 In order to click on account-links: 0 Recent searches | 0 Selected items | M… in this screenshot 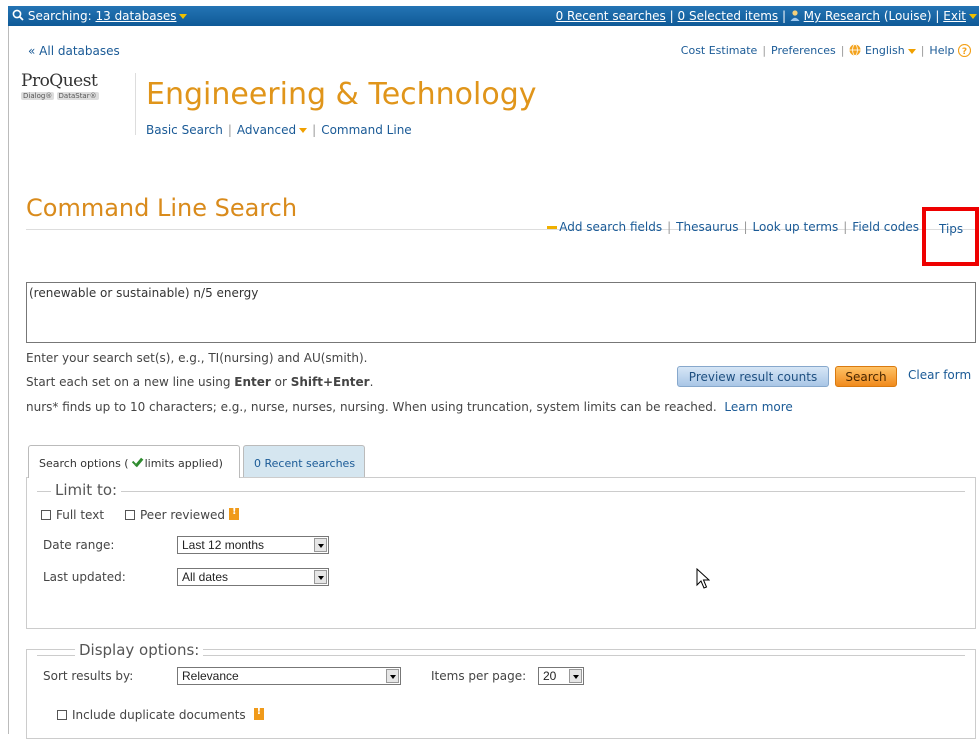, I will do `click(766, 16)`.